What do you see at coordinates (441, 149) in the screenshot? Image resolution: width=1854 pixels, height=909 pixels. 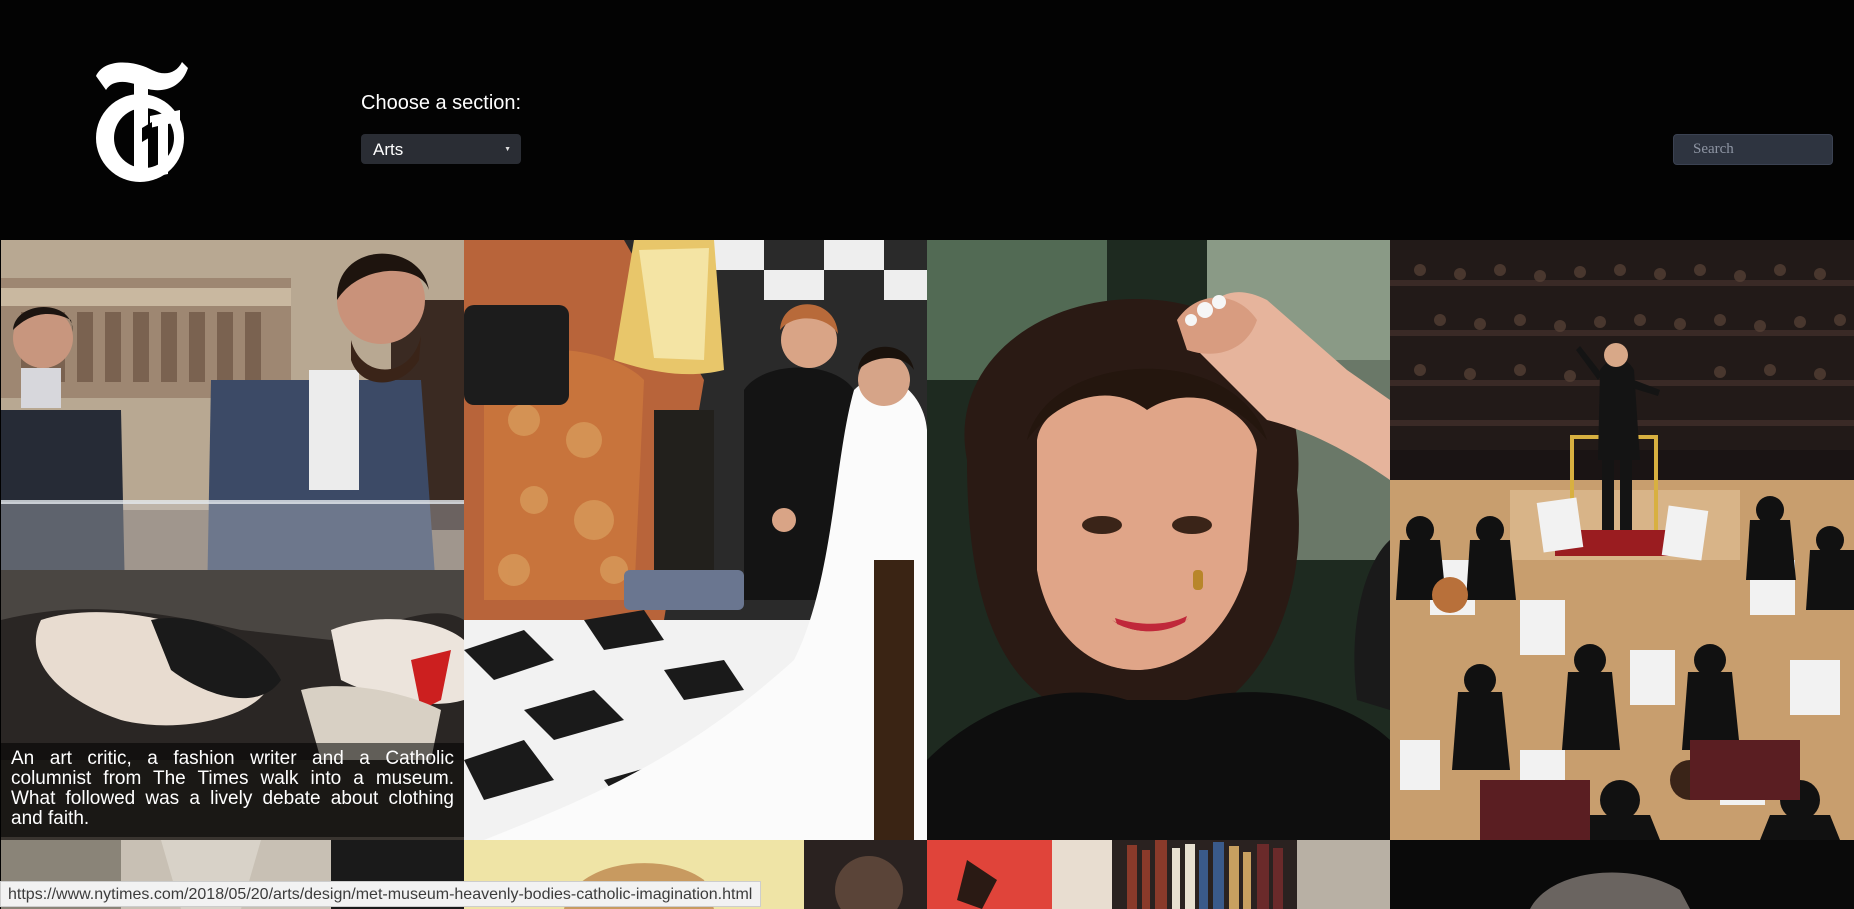 I see `section-select: Arts ▼` at bounding box center [441, 149].